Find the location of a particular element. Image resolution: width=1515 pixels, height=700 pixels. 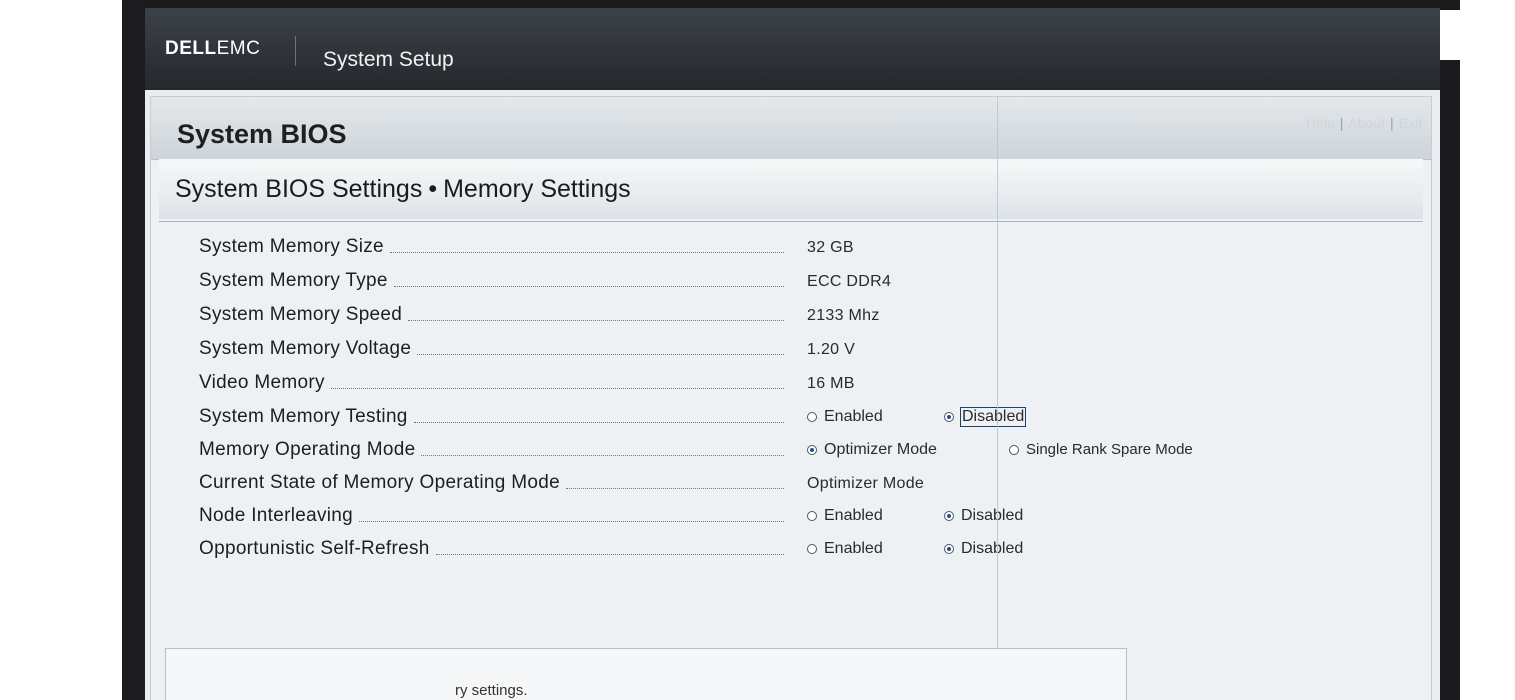

setting-label-text: Opportunistic Self-Refresh is located at coordinates (314, 548).